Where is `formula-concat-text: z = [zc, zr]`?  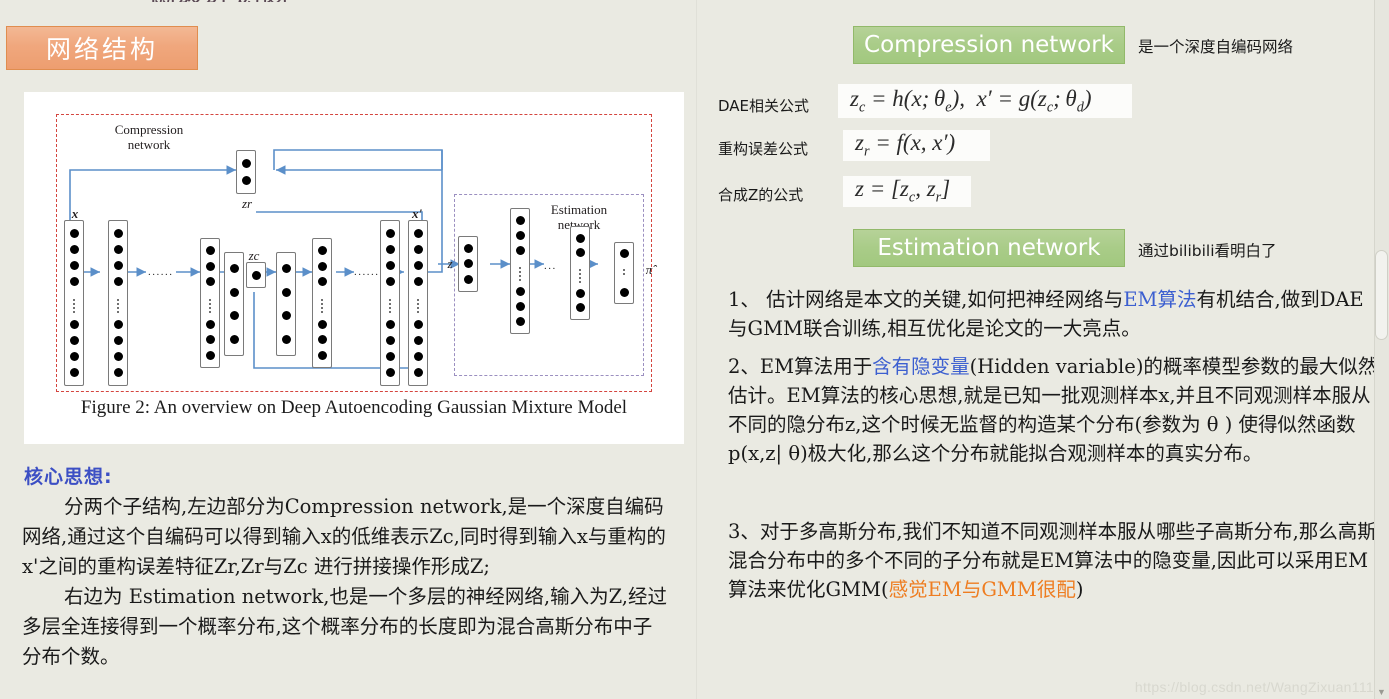
formula-concat-text: z = [zc, zr] is located at coordinates (903, 191).